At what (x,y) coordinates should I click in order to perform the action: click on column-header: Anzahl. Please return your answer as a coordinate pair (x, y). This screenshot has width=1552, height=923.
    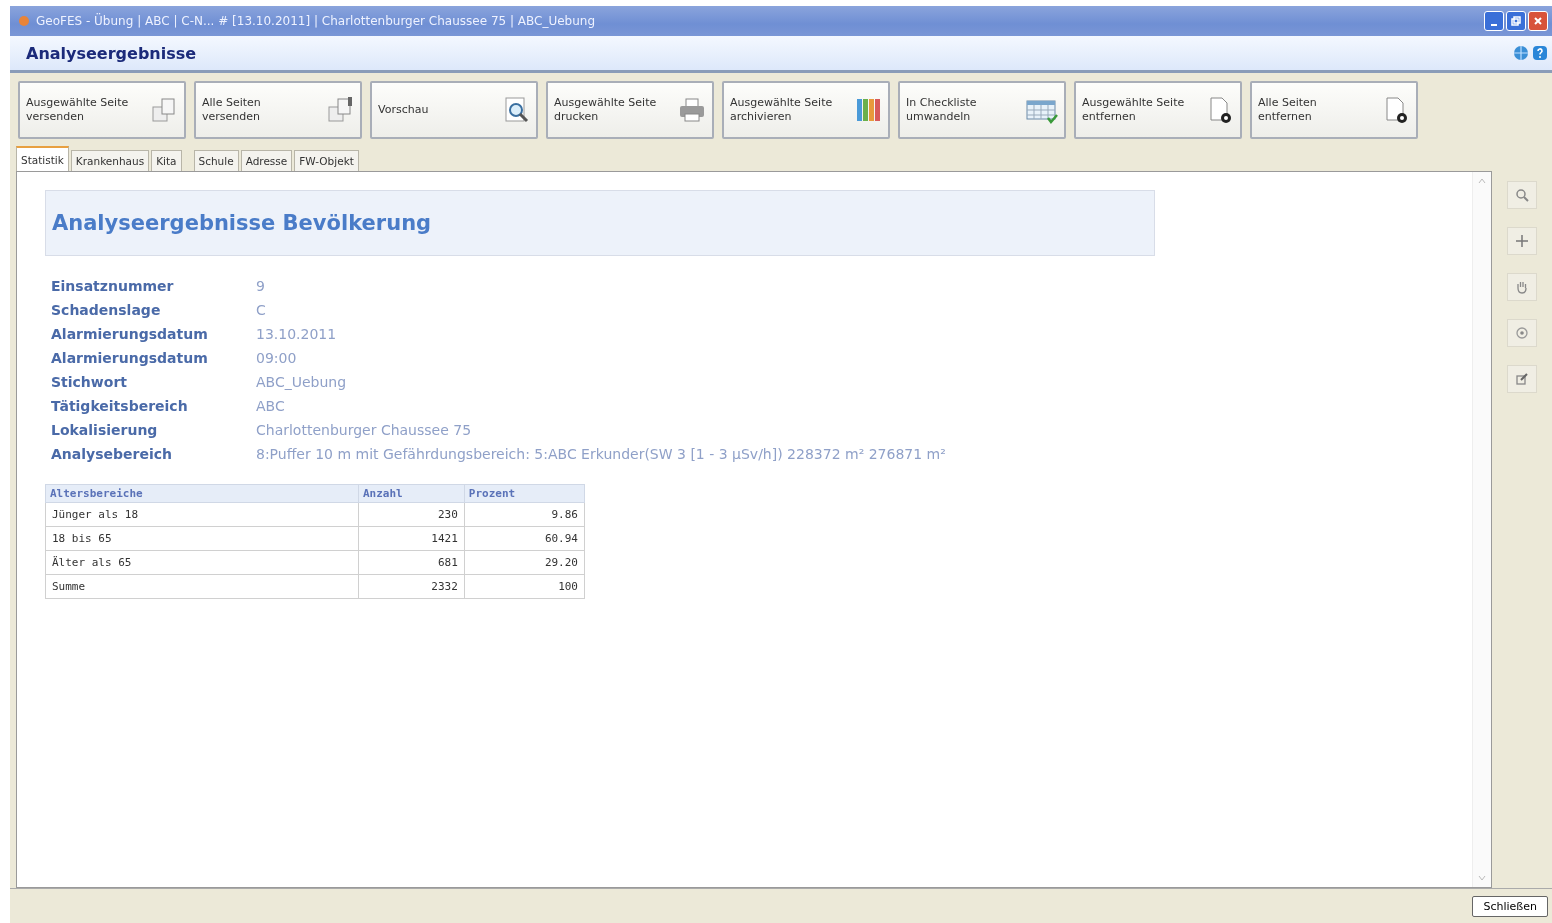
    Looking at the image, I should click on (411, 493).